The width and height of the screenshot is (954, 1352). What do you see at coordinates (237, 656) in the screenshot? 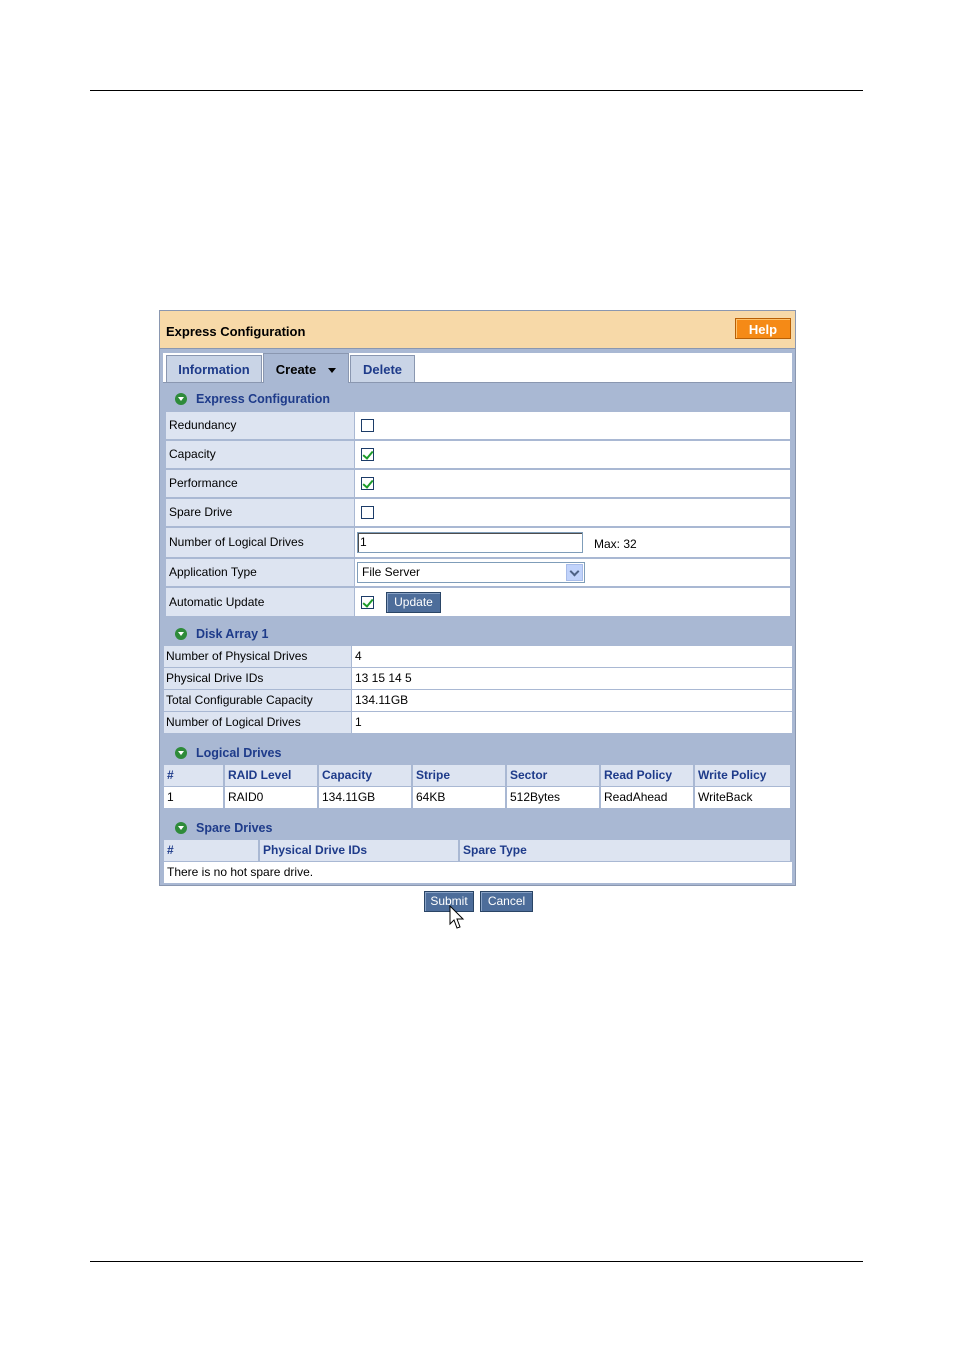
I see `physical-drives-count-label: Number of Physical Drives` at bounding box center [237, 656].